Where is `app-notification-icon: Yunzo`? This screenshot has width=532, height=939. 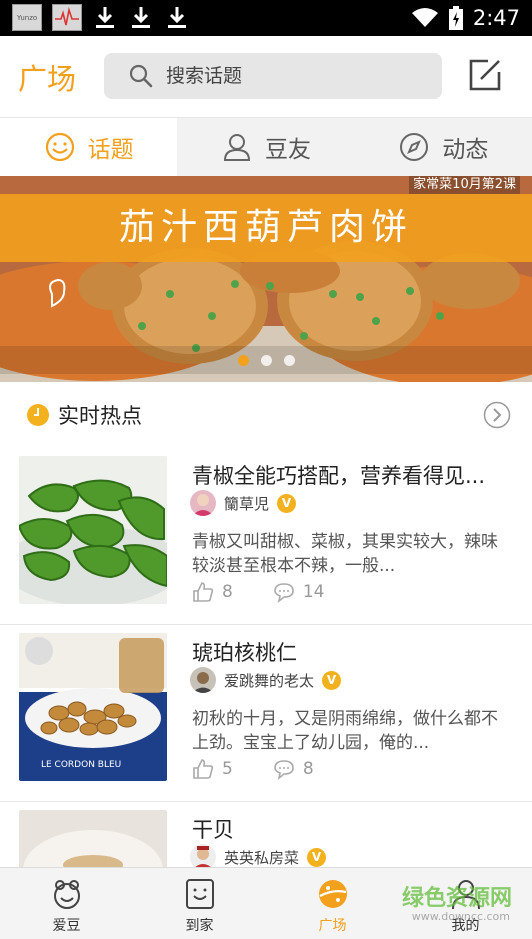 app-notification-icon: Yunzo is located at coordinates (27, 17).